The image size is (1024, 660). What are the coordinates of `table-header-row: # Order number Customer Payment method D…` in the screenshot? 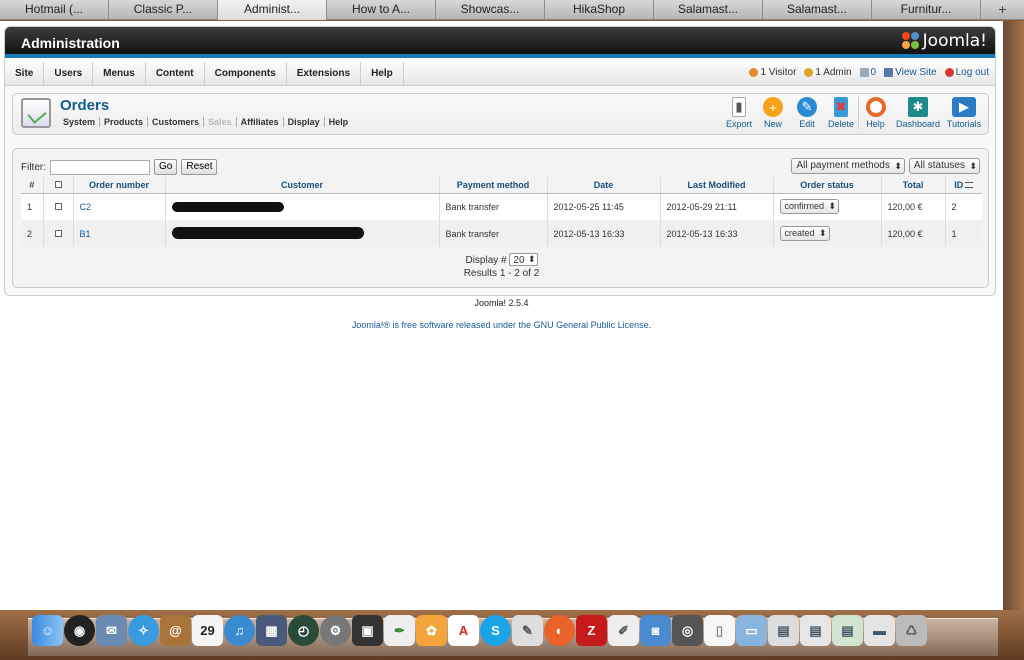 It's located at (501, 185).